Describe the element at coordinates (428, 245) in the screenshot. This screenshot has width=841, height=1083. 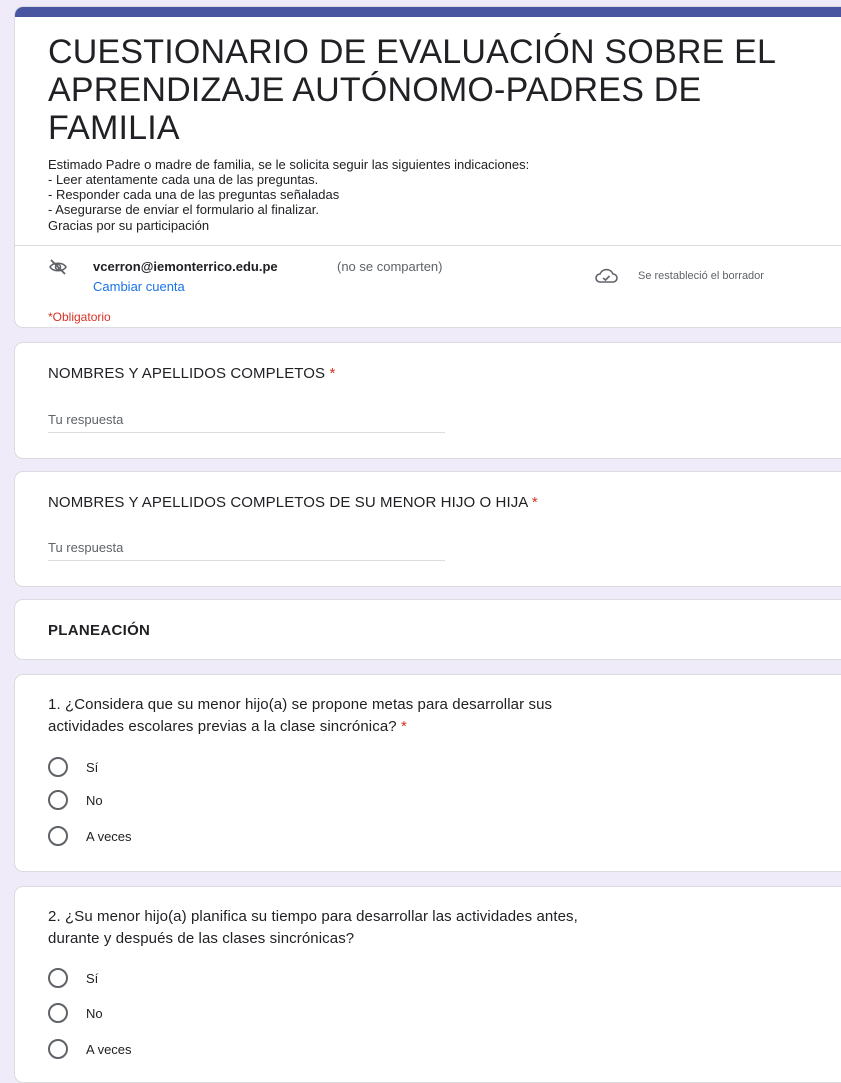
I see `header-divider` at that location.